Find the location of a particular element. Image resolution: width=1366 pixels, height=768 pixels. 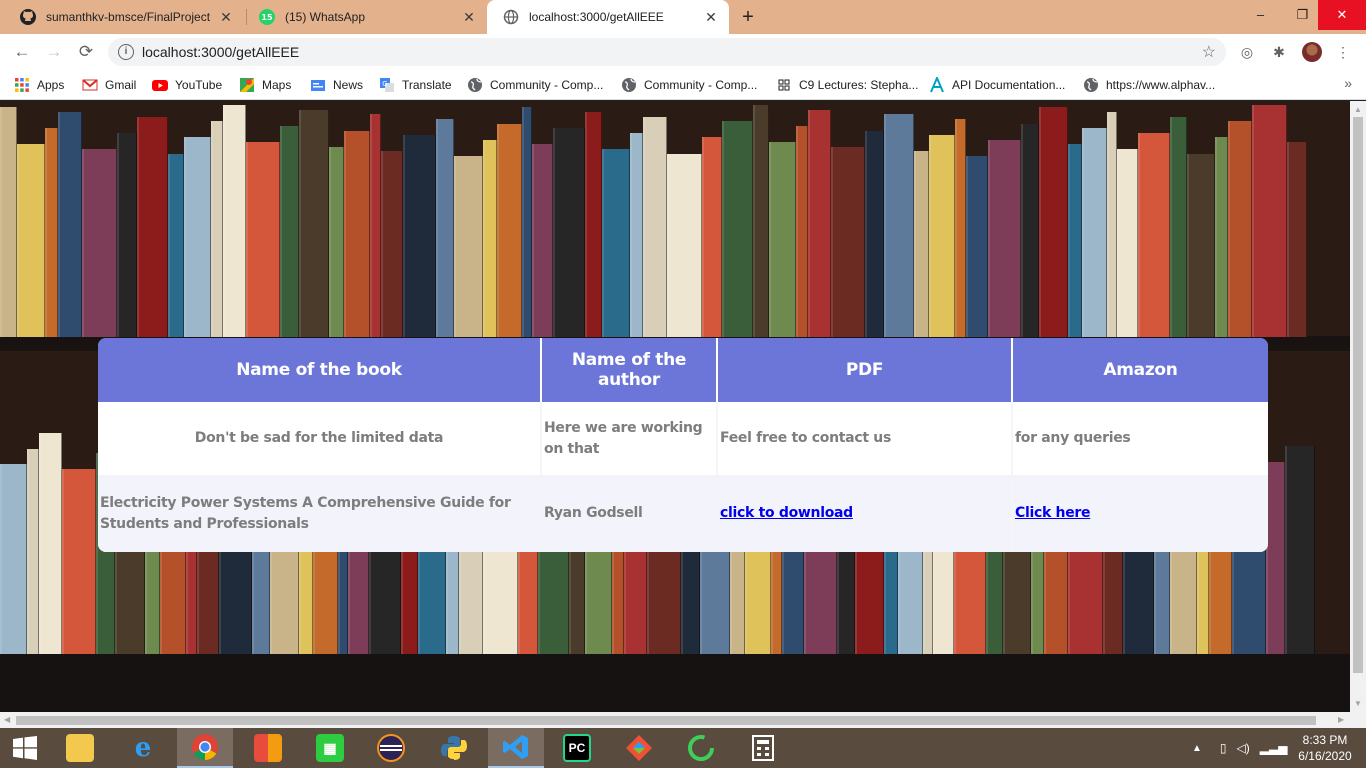

taskbar-eclipse is located at coordinates (391, 748).